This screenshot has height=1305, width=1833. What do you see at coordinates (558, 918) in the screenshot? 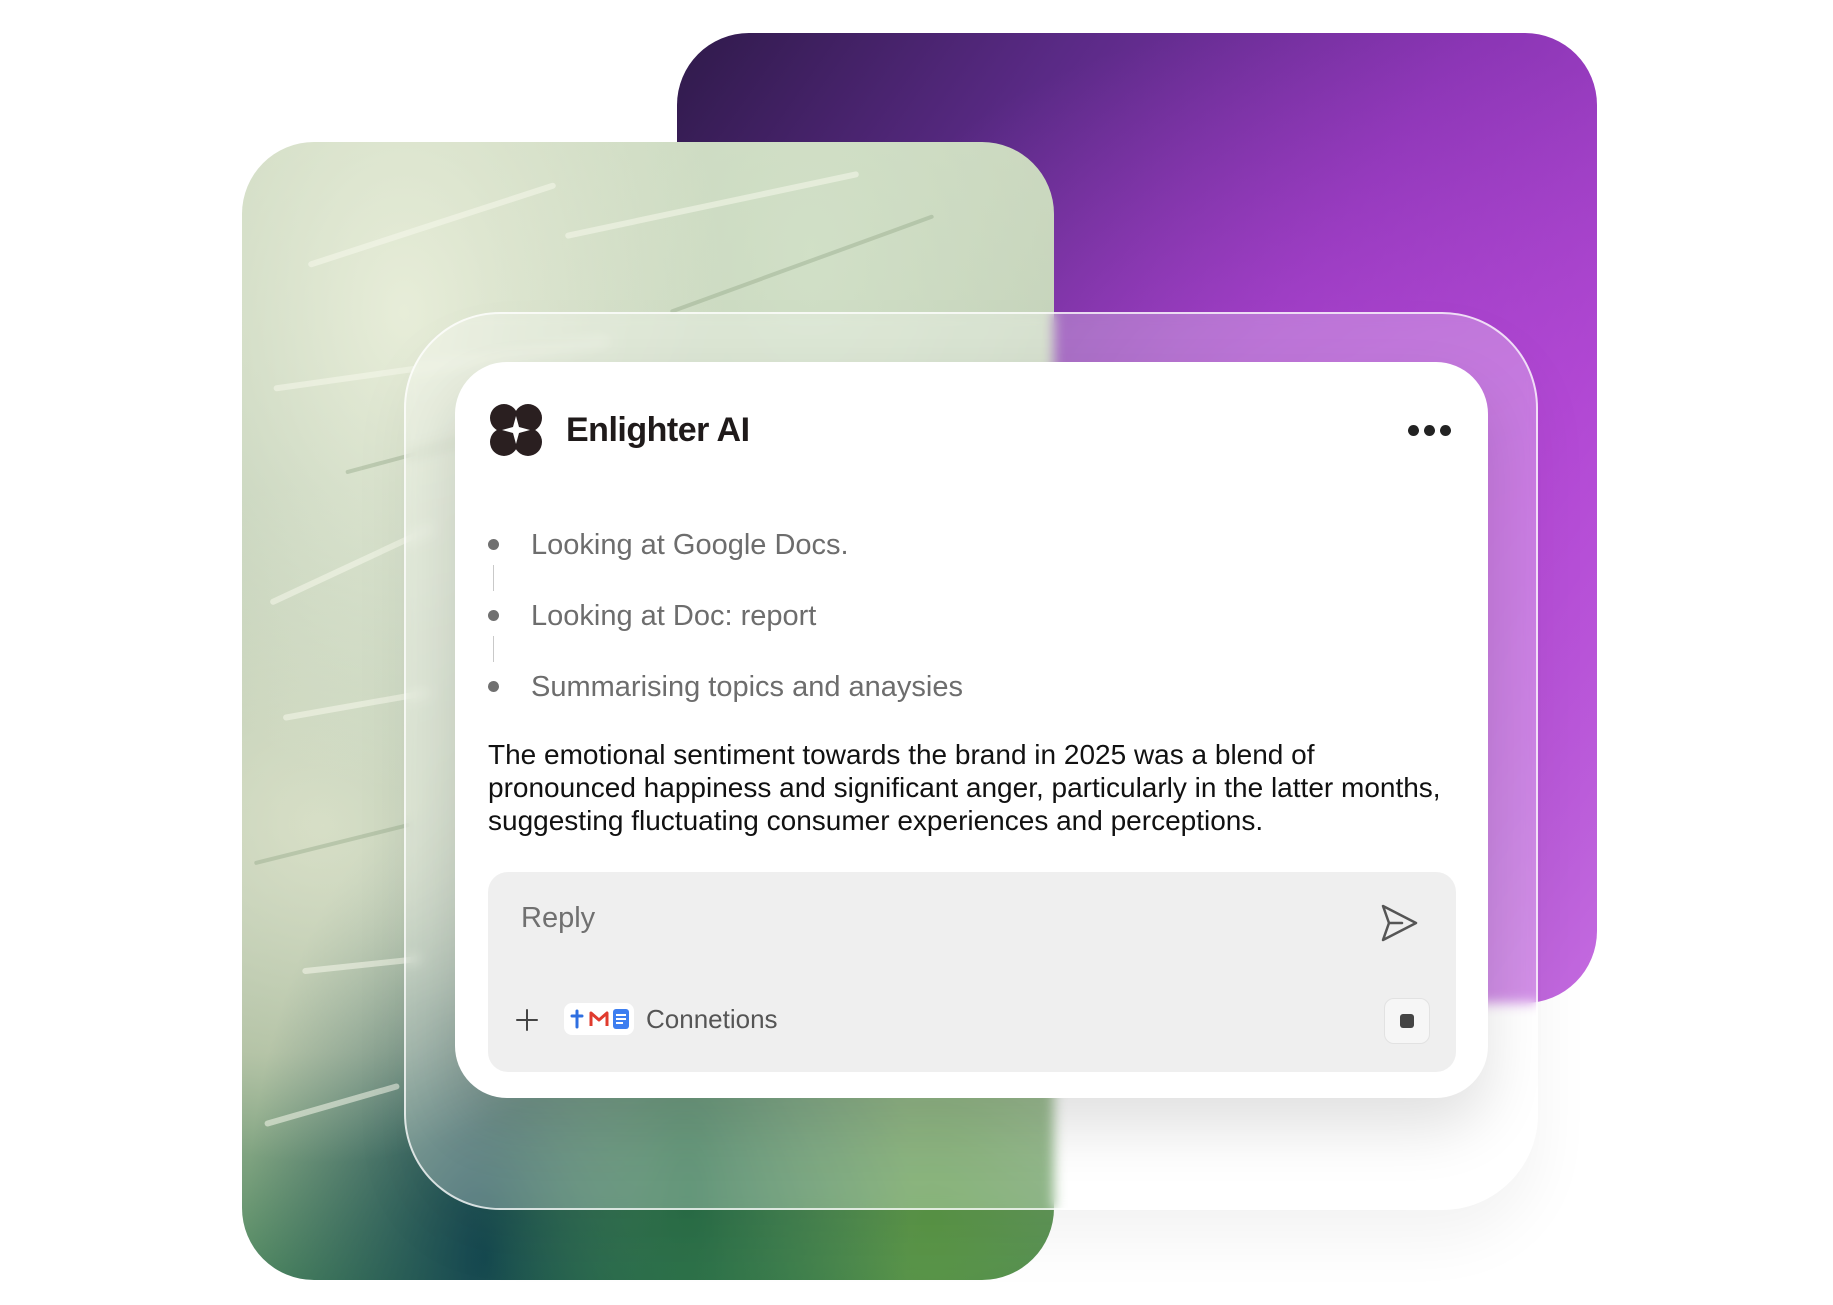
I see `reply-input: Reply` at bounding box center [558, 918].